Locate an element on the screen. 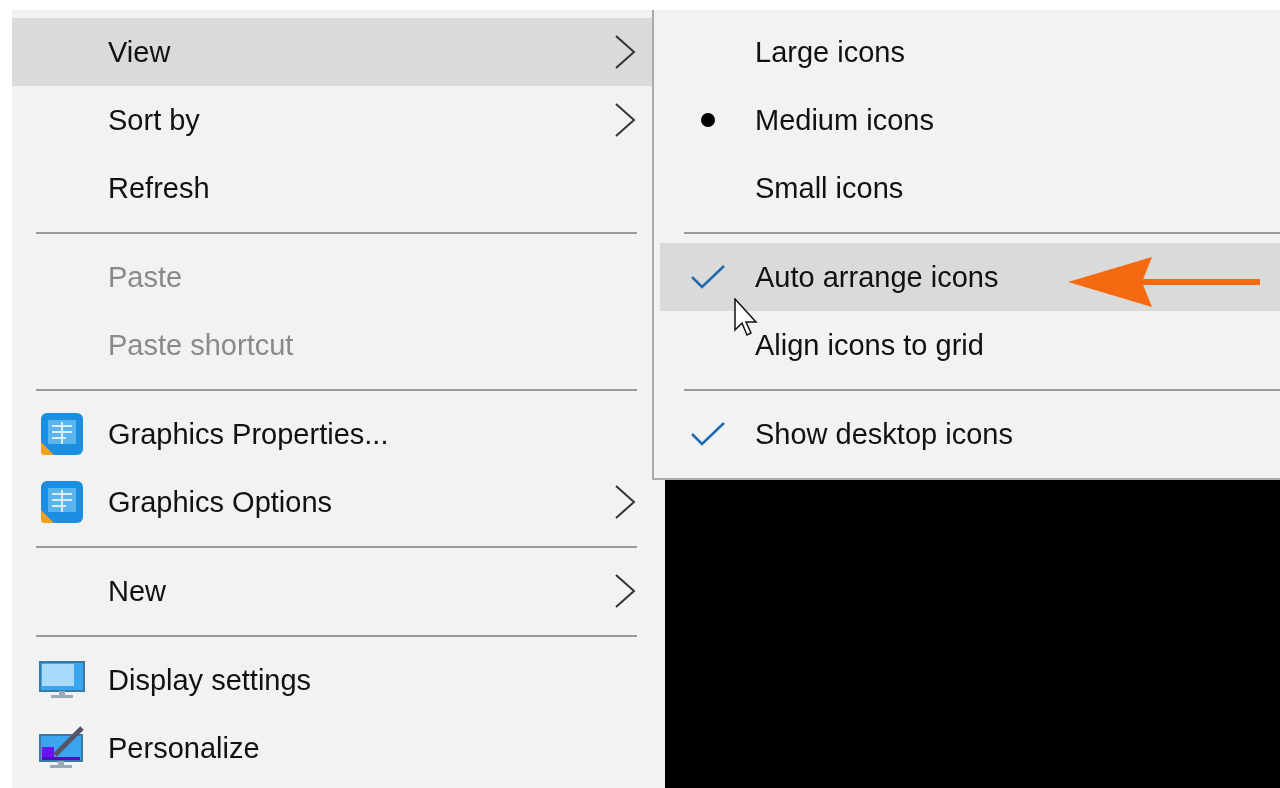  menu-item: Auto arrange icons is located at coordinates (970, 277).